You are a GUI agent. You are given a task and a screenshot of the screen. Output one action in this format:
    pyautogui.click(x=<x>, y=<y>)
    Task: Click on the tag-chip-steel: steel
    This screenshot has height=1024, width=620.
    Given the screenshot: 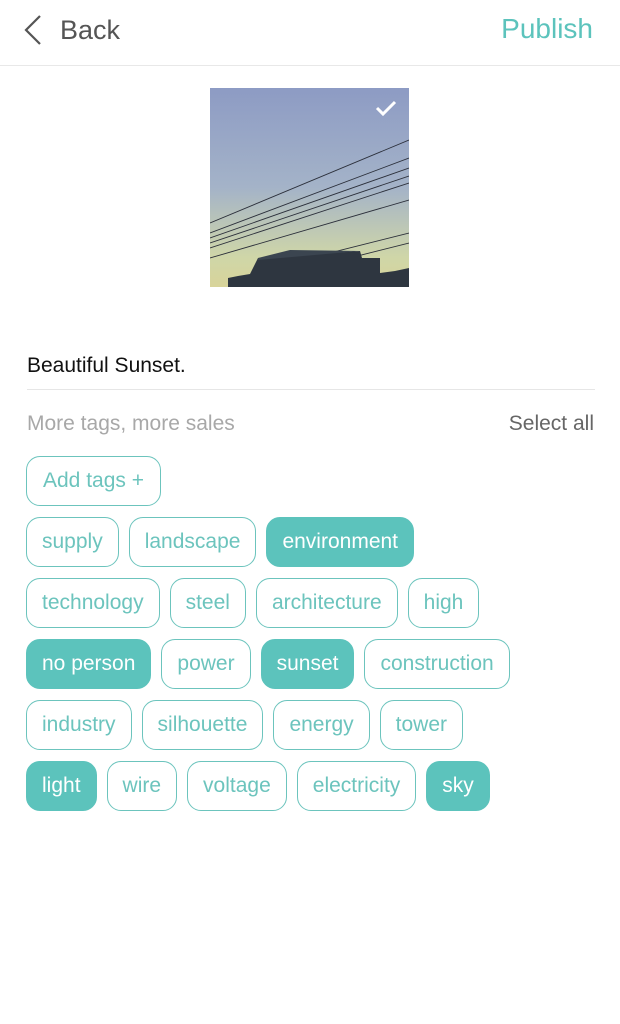 What is the action you would take?
    pyautogui.click(x=207, y=603)
    